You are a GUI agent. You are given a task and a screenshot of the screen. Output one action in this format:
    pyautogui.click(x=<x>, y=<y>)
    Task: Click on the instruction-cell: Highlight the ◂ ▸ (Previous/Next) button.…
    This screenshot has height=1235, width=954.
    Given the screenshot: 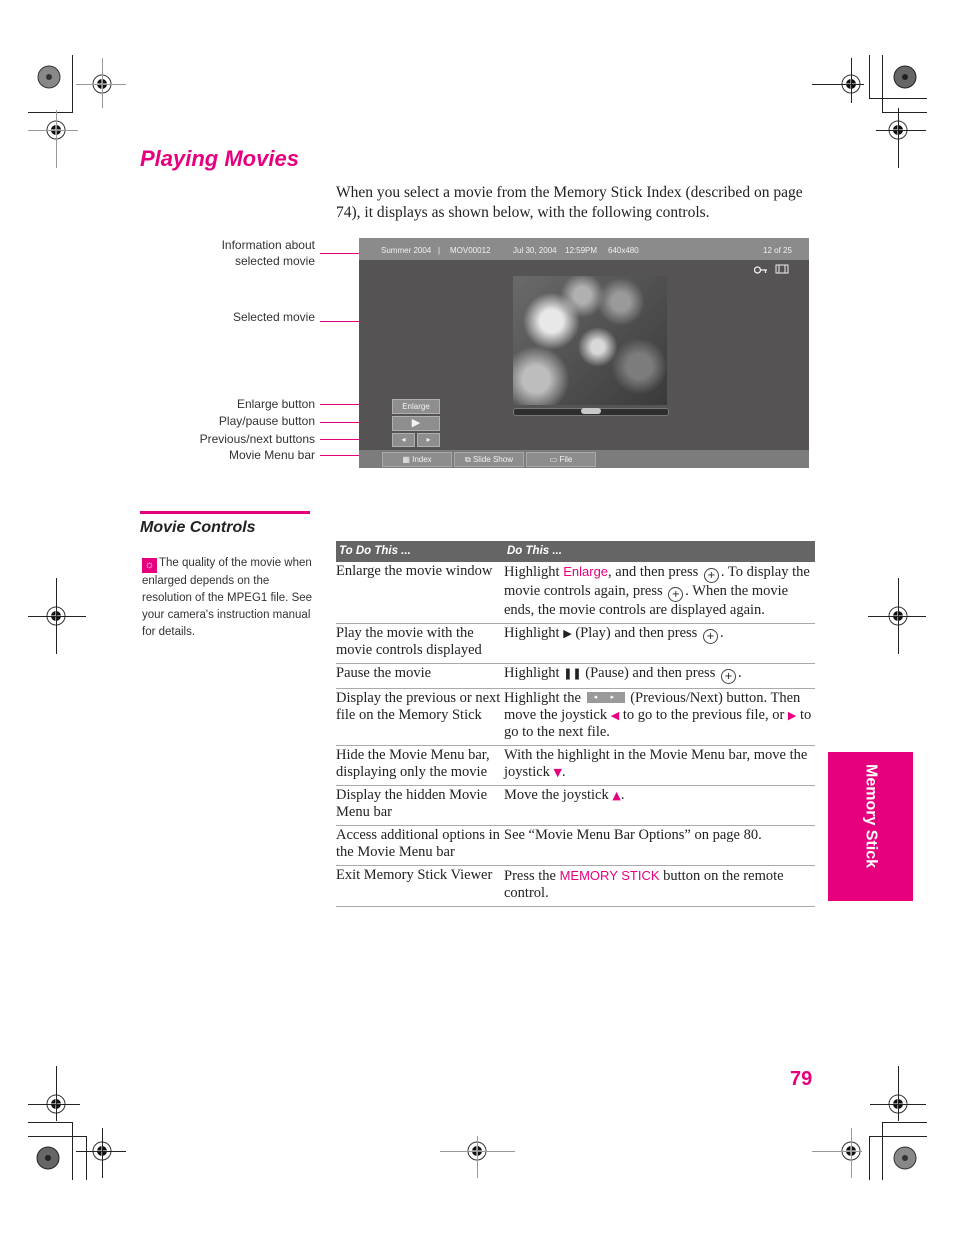 What is the action you would take?
    pyautogui.click(x=659, y=717)
    